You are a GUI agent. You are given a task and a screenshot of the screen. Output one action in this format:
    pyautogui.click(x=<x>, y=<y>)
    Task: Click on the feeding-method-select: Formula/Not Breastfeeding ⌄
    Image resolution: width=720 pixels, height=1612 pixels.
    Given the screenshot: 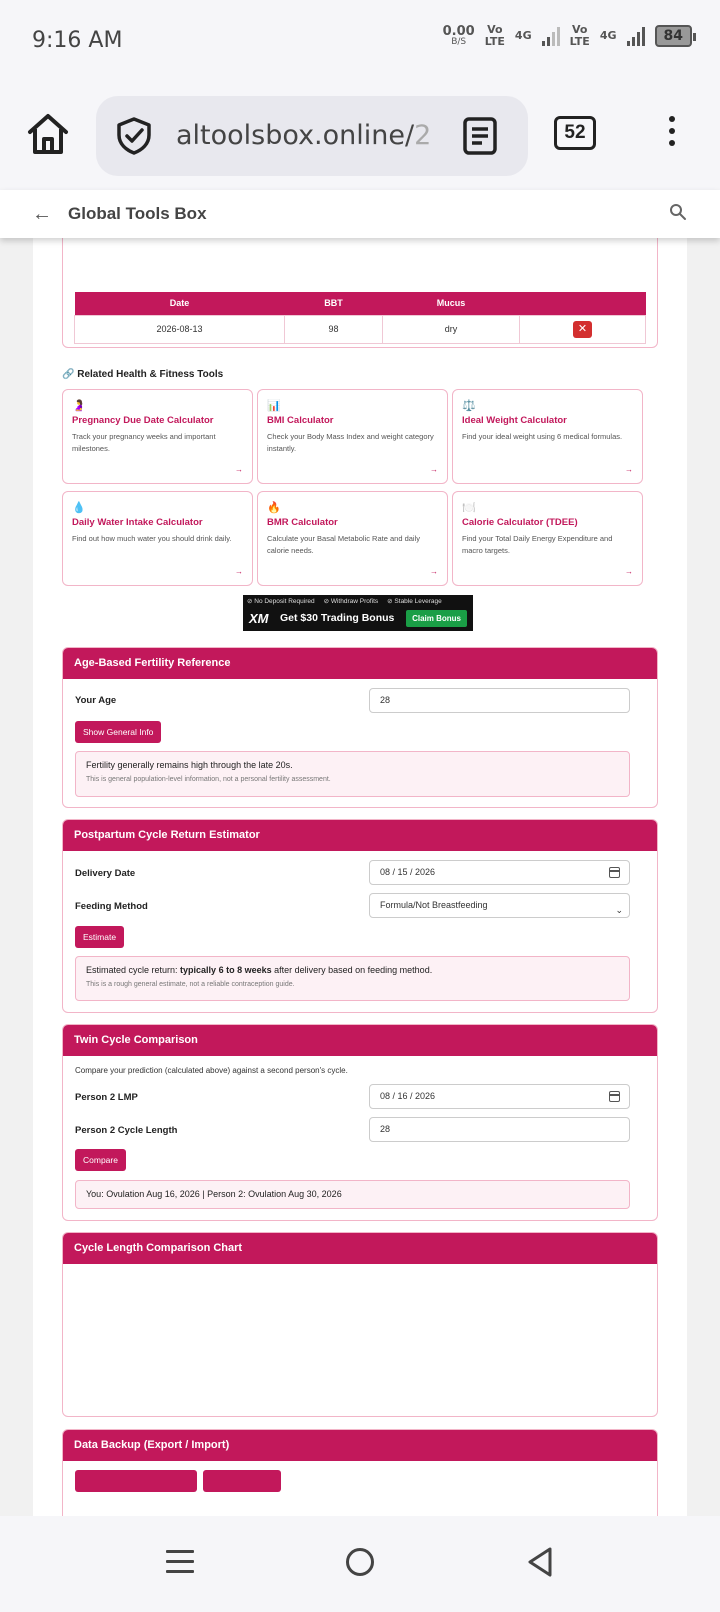 What is the action you would take?
    pyautogui.click(x=499, y=905)
    